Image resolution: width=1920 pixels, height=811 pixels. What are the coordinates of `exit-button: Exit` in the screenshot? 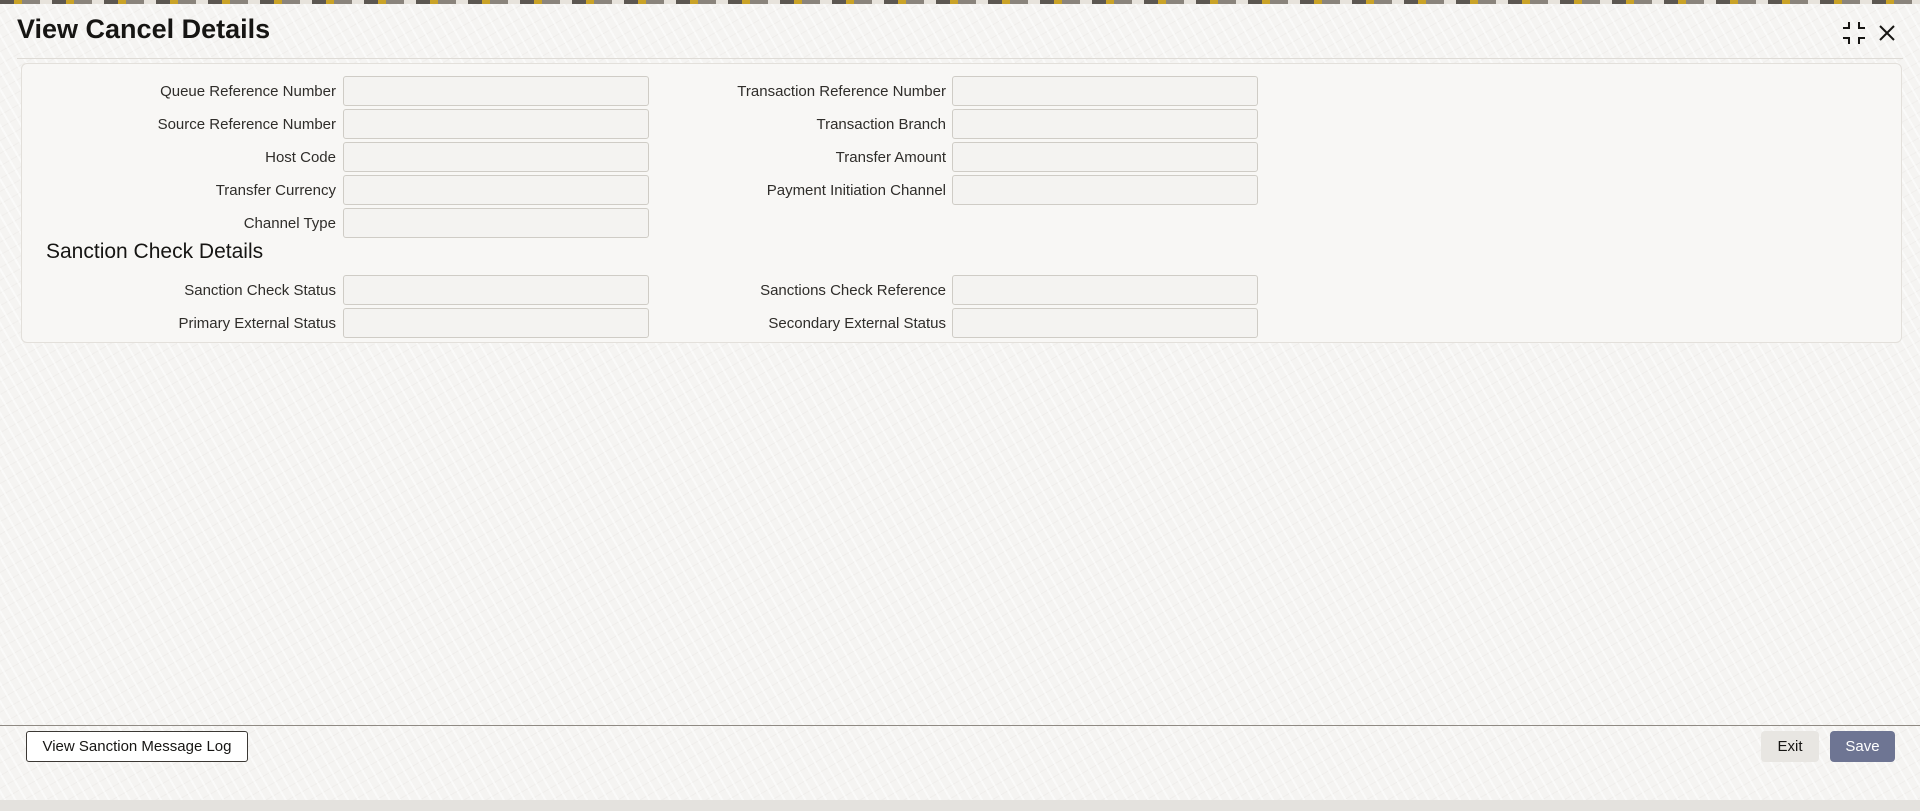 It's located at (1790, 746).